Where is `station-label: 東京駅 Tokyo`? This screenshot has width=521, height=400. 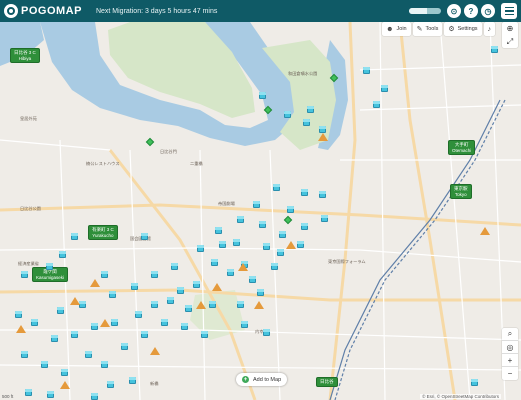 station-label: 東京駅 Tokyo is located at coordinates (461, 192).